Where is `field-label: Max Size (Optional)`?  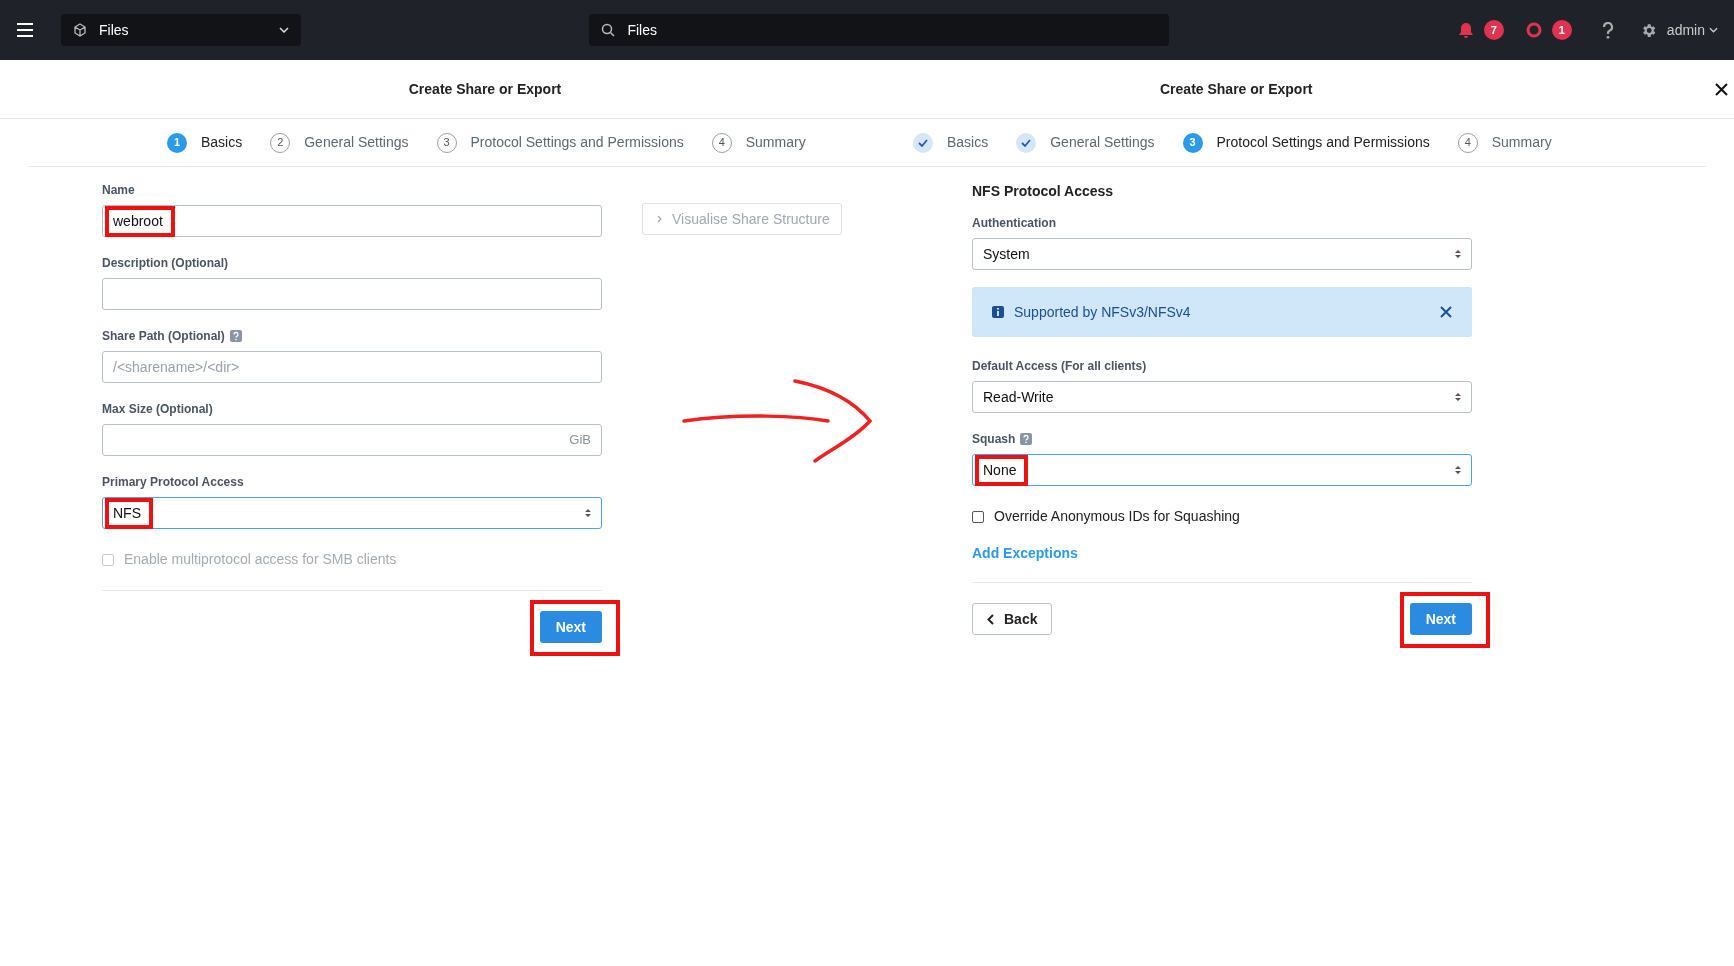 field-label: Max Size (Optional) is located at coordinates (157, 409).